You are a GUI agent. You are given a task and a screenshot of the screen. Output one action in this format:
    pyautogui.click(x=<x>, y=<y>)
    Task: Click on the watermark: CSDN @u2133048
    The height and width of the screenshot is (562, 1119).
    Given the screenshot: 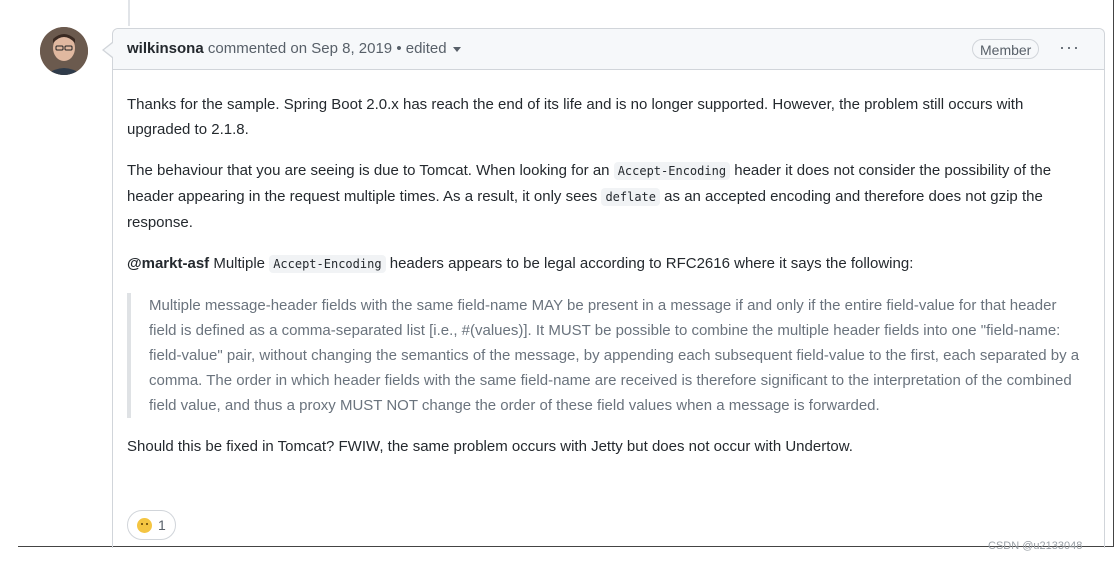 What is the action you would take?
    pyautogui.click(x=1035, y=546)
    